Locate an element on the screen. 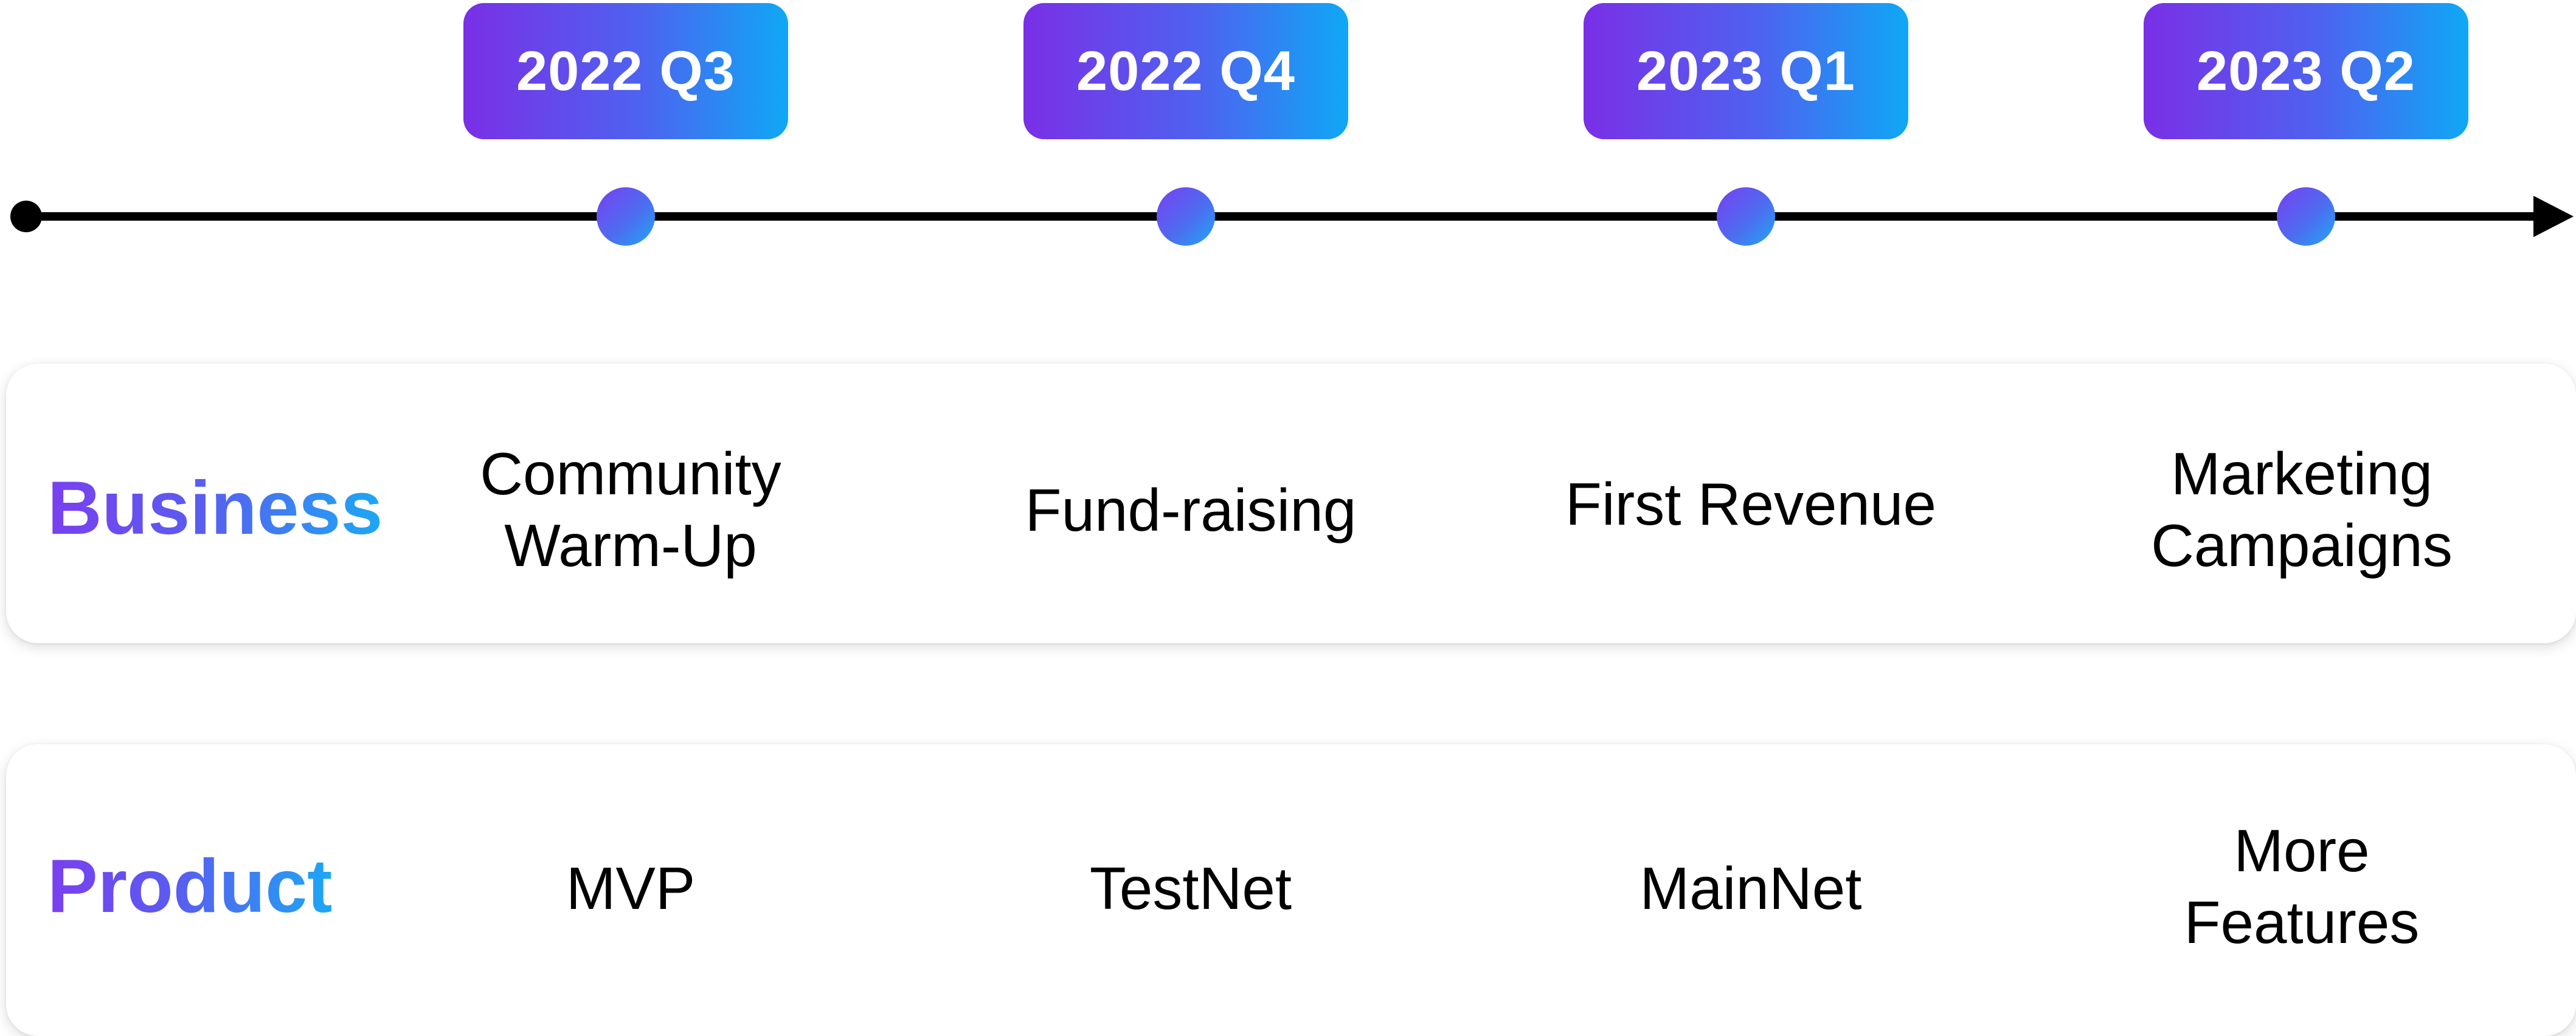 The image size is (2576, 1036). product-cell-2023-q2: More Features is located at coordinates (2302, 886).